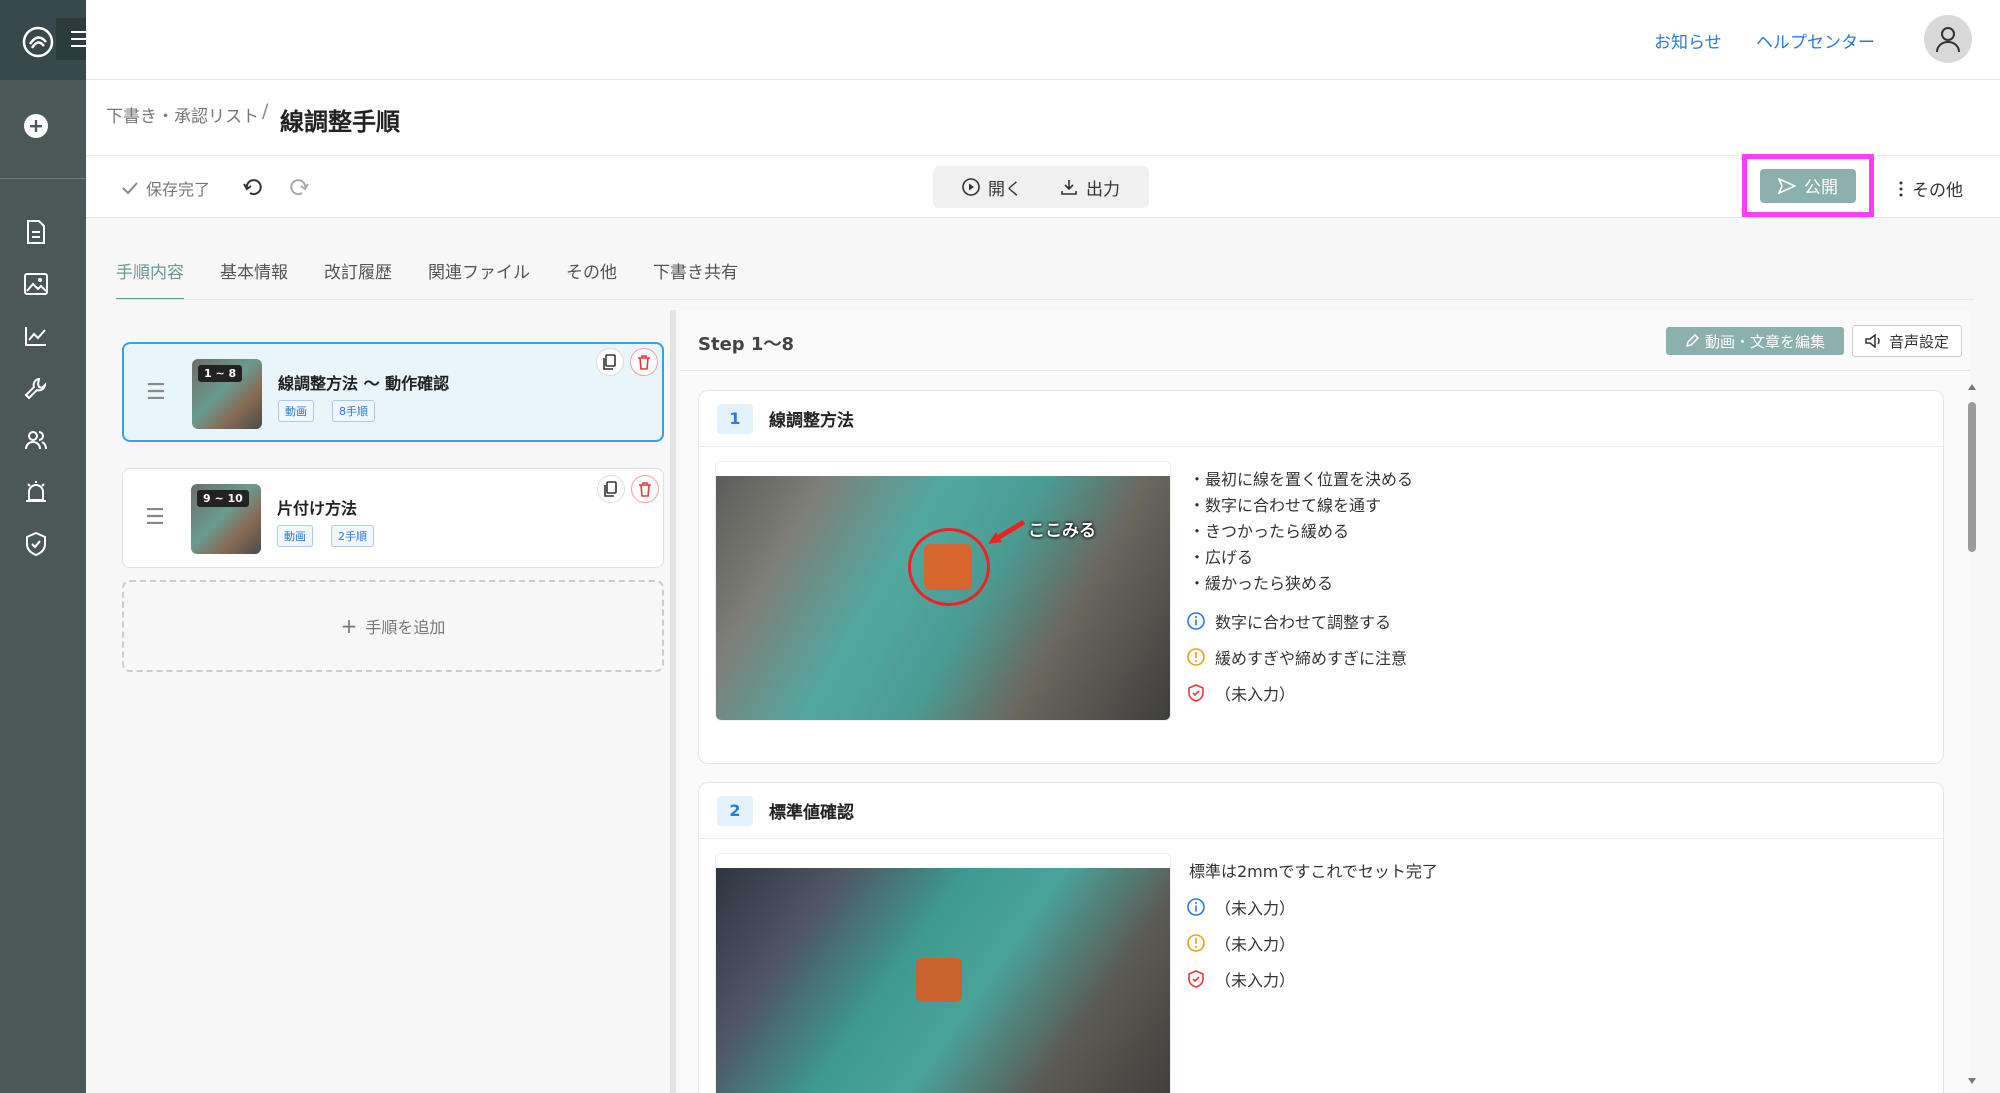  What do you see at coordinates (943, 598) in the screenshot?
I see `video-frame: ここみる` at bounding box center [943, 598].